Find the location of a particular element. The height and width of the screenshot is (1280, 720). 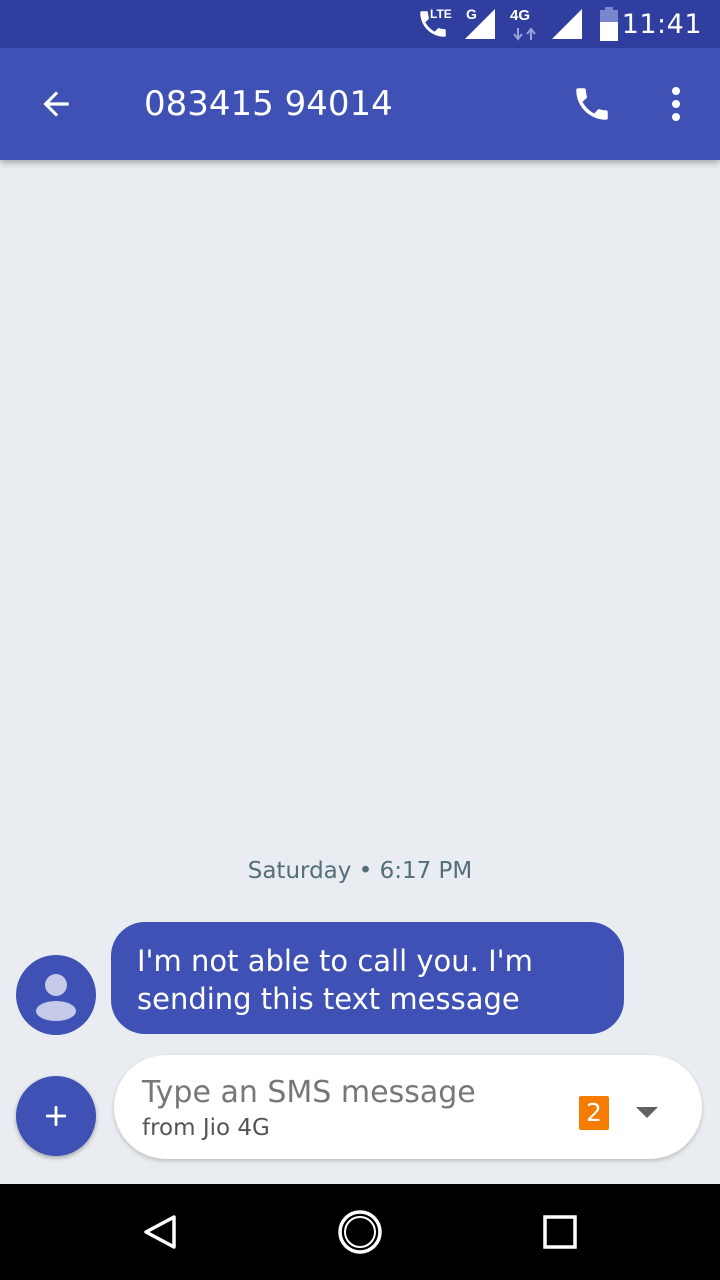

recents-square-icon is located at coordinates (560, 1232).